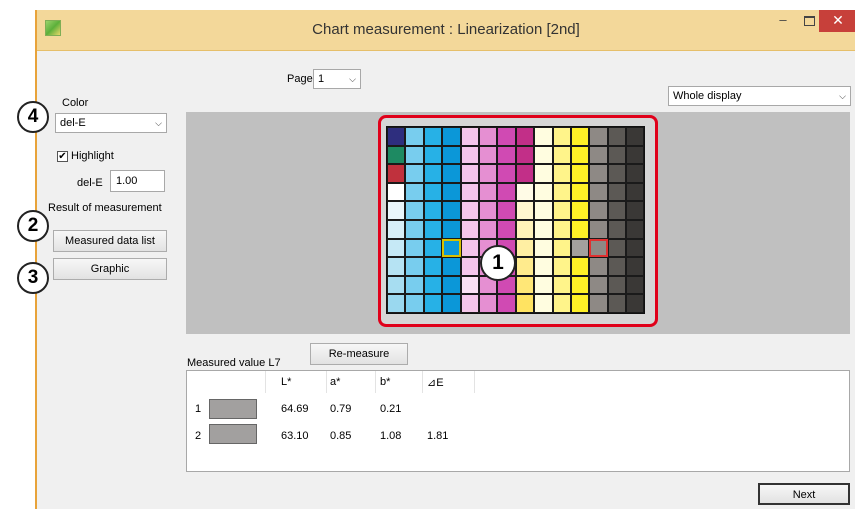  Describe the element at coordinates (359, 354) in the screenshot. I see `re-measure-button: Re-measure` at that location.